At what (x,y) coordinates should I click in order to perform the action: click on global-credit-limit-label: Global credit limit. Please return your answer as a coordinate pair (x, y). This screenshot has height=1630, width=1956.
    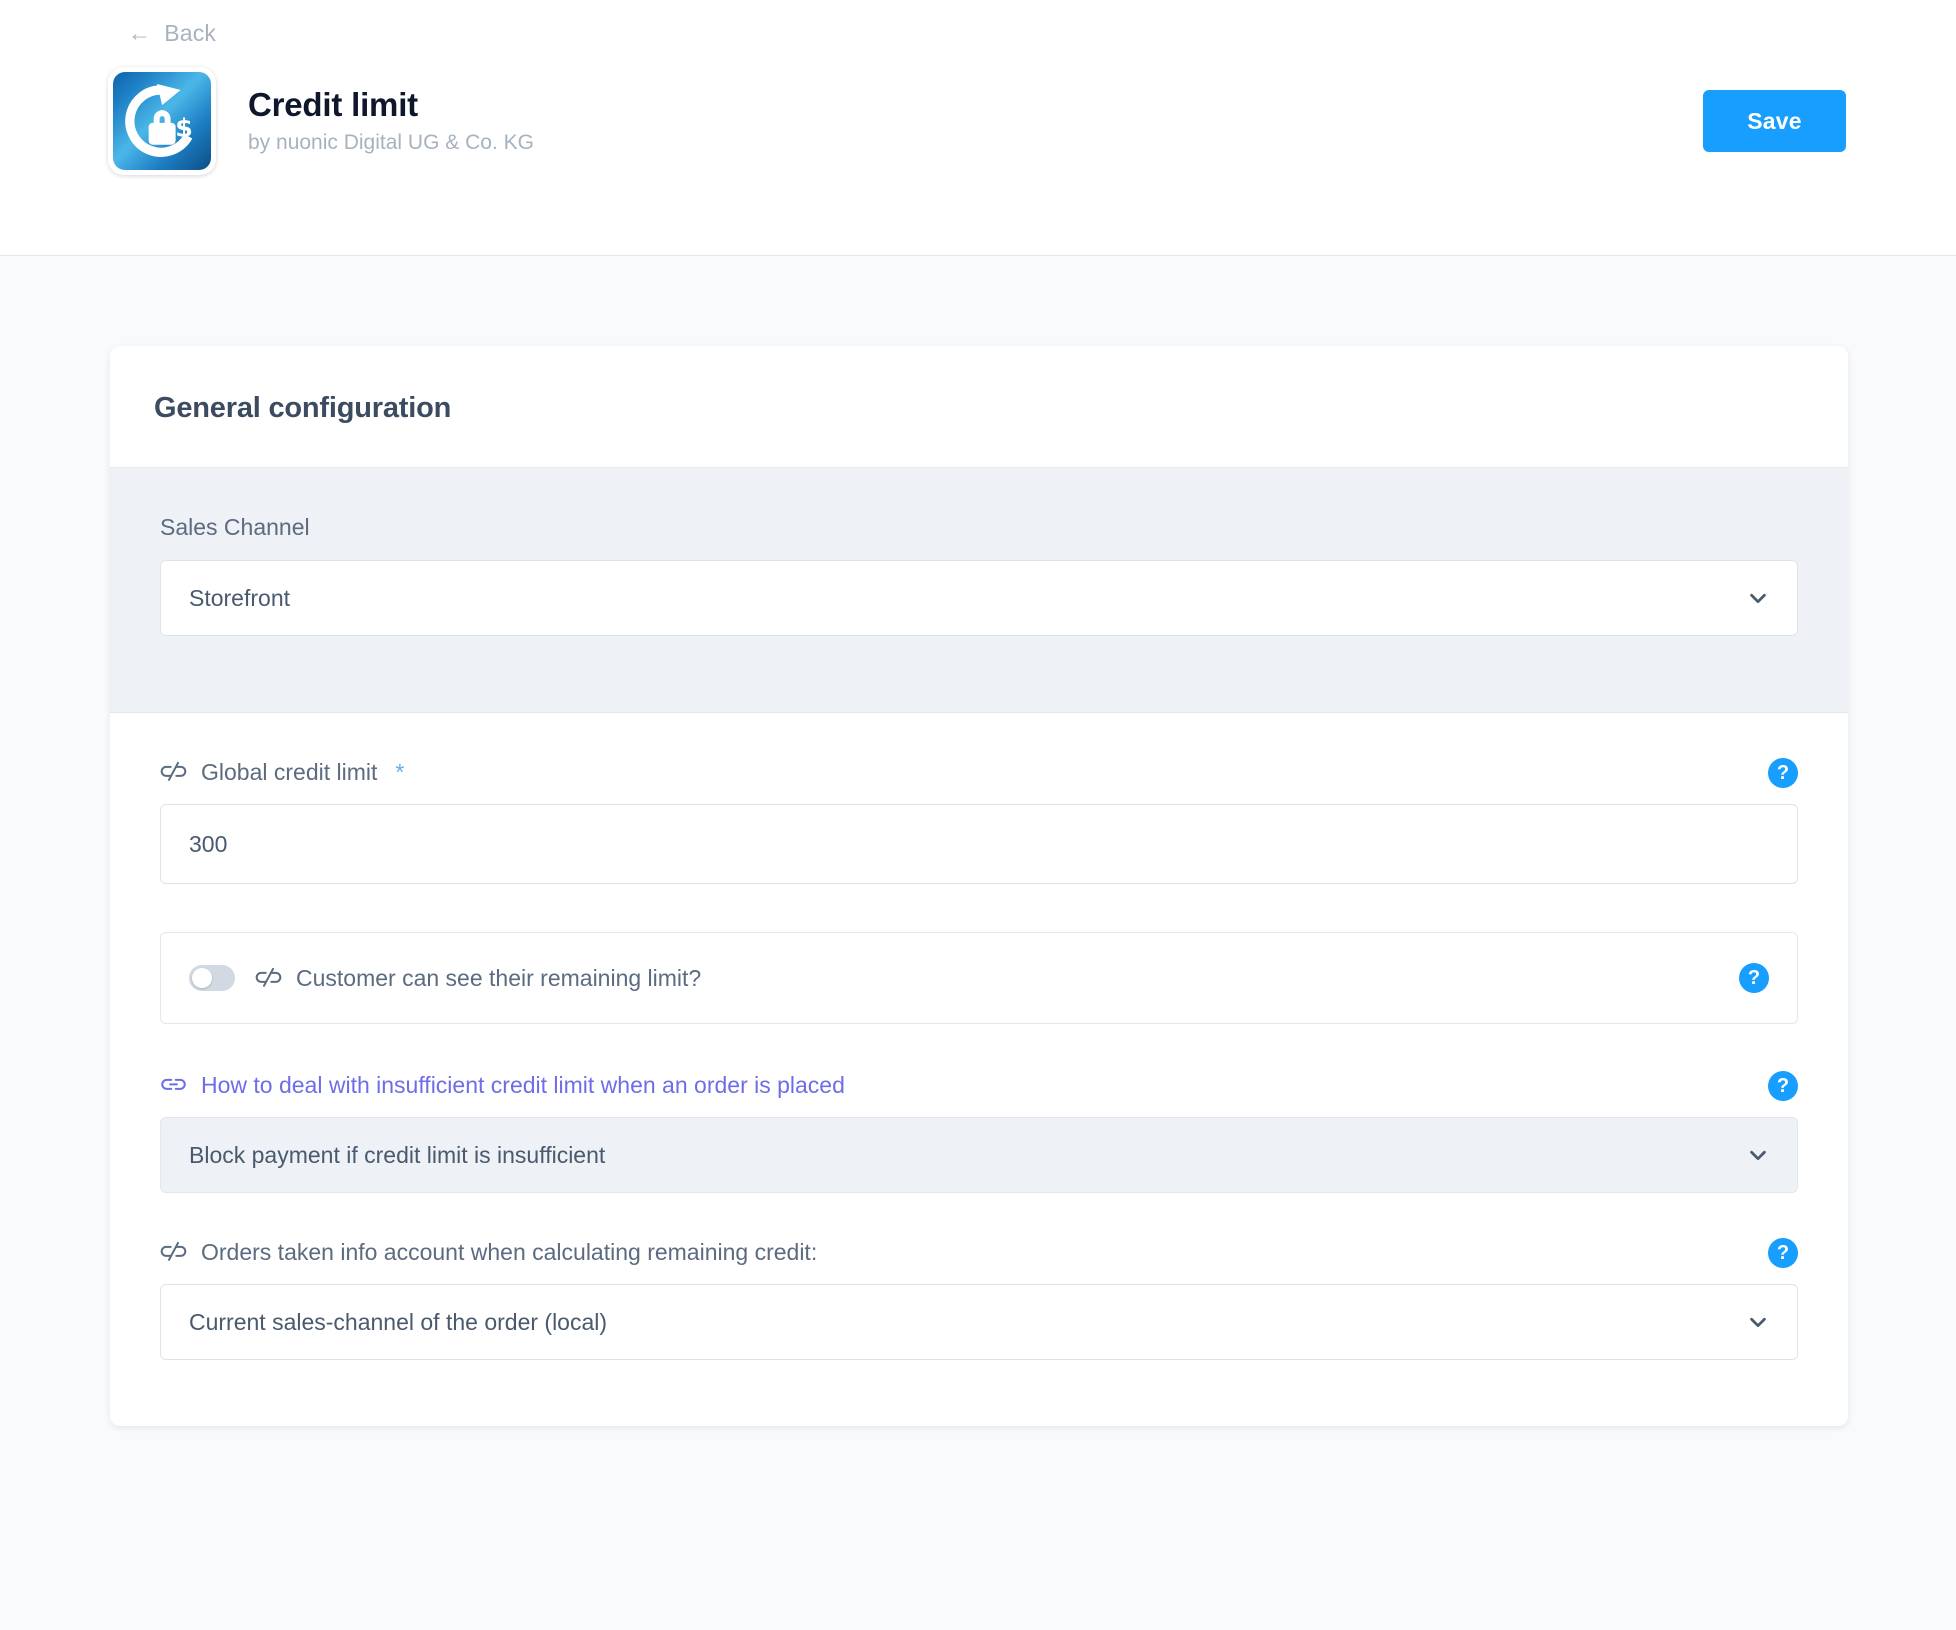
    Looking at the image, I should click on (289, 772).